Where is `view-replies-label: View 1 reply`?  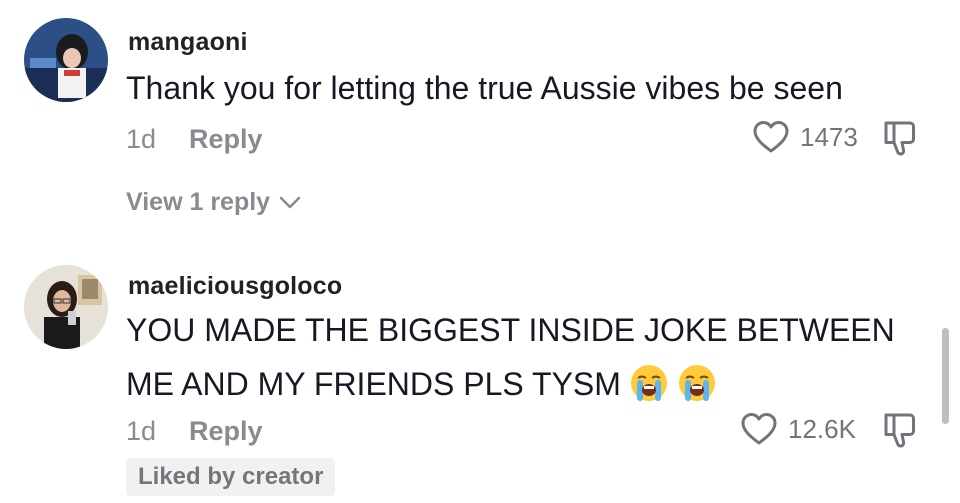
view-replies-label: View 1 reply is located at coordinates (198, 202).